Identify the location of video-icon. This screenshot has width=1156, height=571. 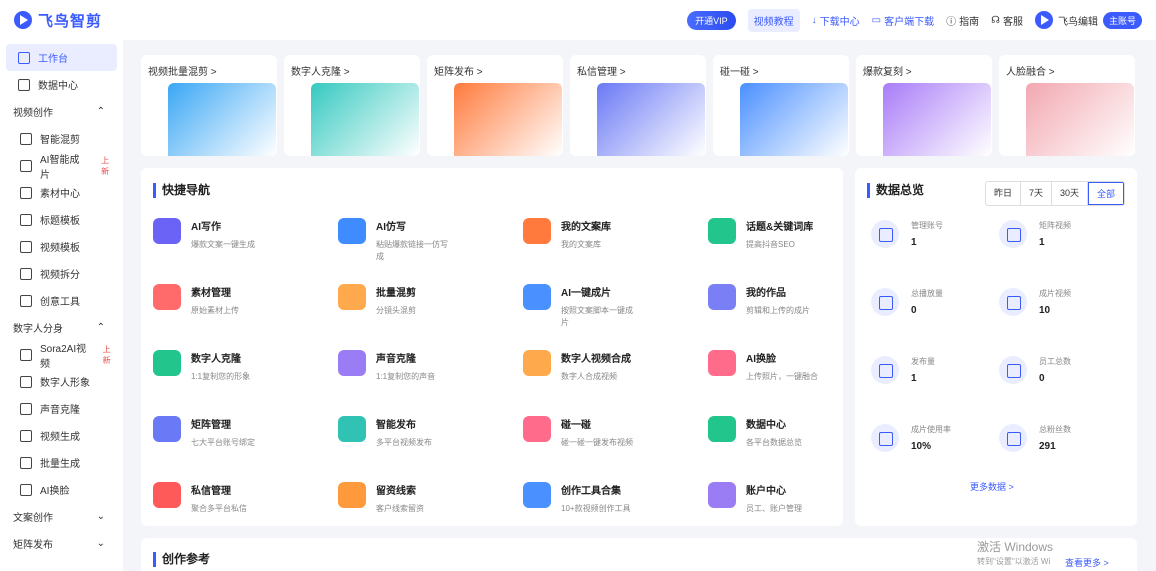
(26, 435).